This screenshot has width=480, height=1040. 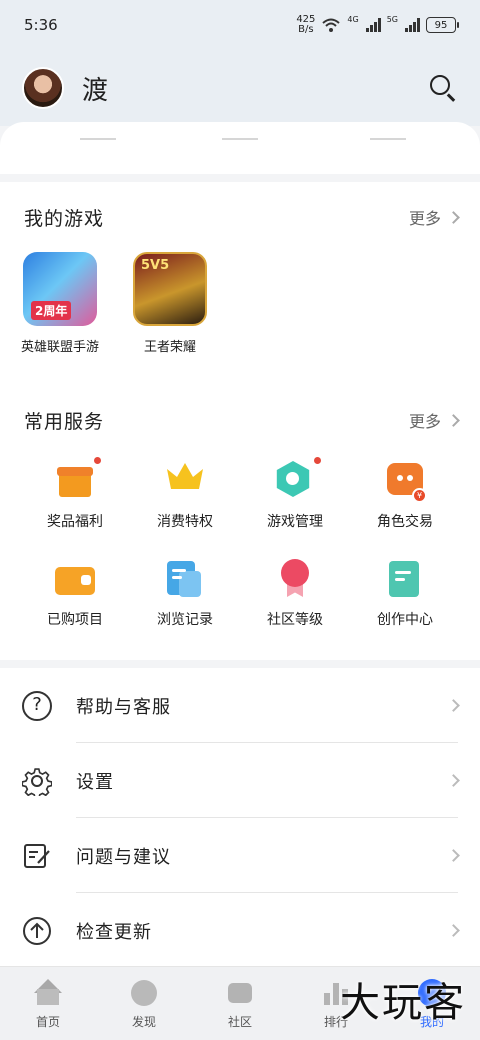 I want to click on game-item-honor-of-kings: 5V5 王者荣耀, so click(x=170, y=303).